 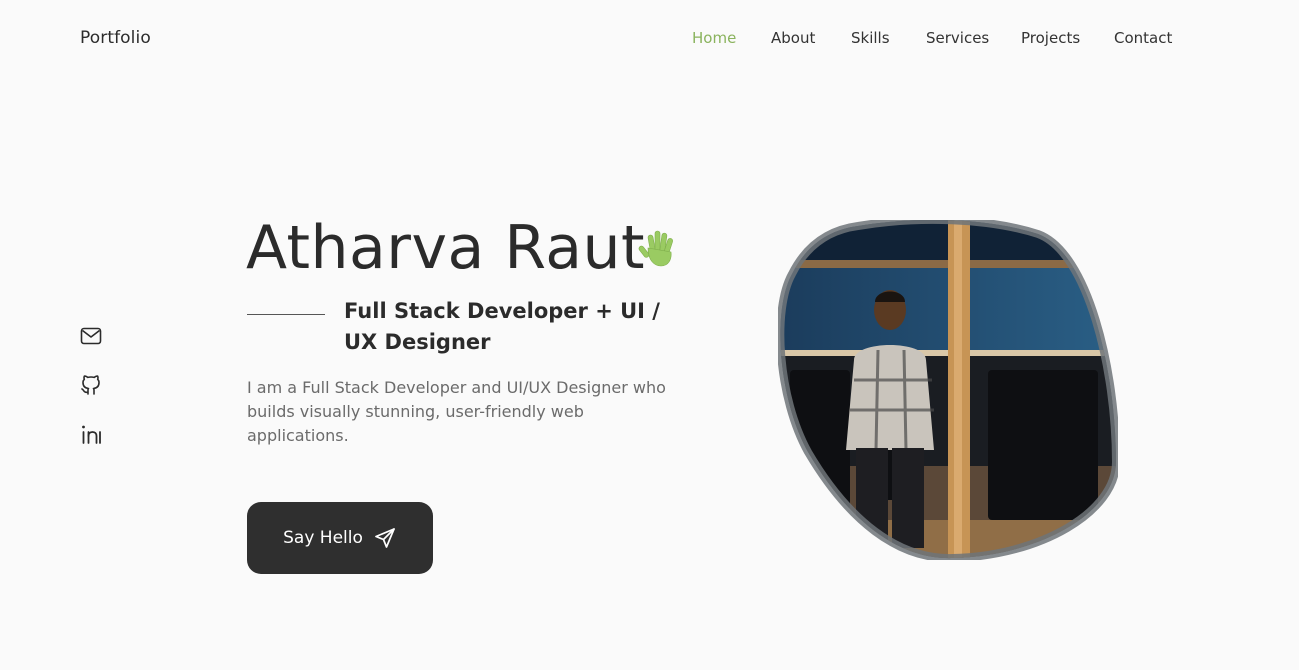 What do you see at coordinates (948, 390) in the screenshot?
I see `profile-photo` at bounding box center [948, 390].